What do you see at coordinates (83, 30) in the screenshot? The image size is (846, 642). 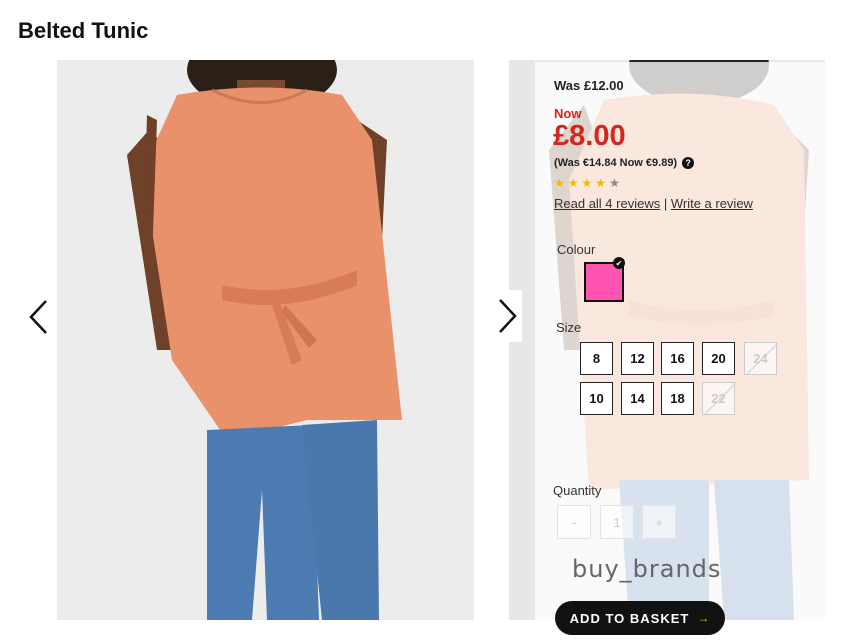 I see `page-title: Belted Tunic` at bounding box center [83, 30].